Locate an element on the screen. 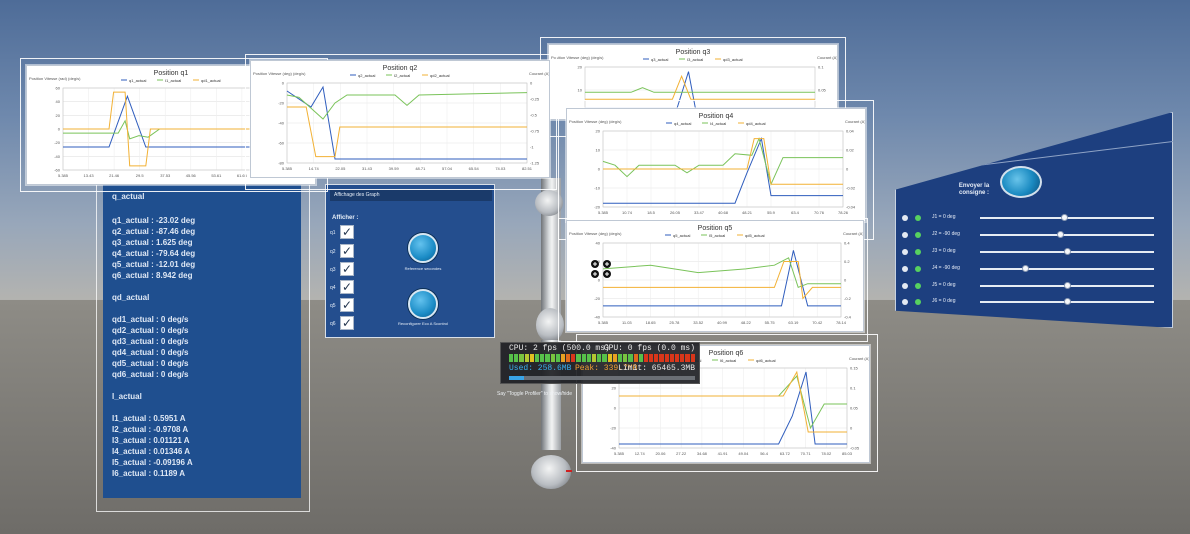 The height and width of the screenshot is (534, 1190). joint-slider-row: J1 = 0 deg is located at coordinates (1033, 218).